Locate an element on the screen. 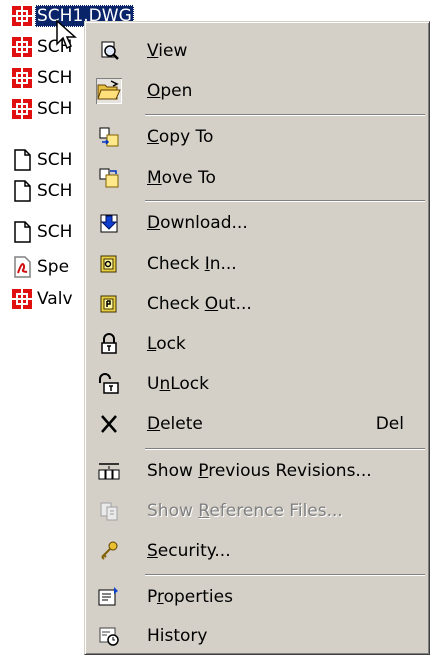 Image resolution: width=445 pixels, height=658 pixels. menu-item-unlock: UnLock is located at coordinates (257, 384).